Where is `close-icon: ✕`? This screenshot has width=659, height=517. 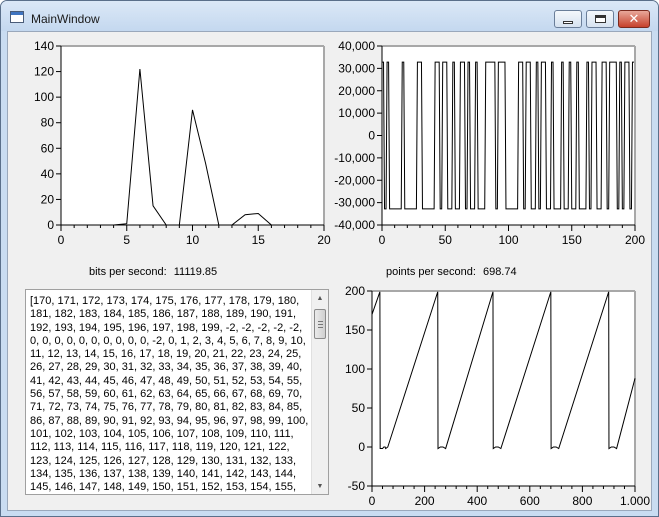
close-icon: ✕ is located at coordinates (634, 19).